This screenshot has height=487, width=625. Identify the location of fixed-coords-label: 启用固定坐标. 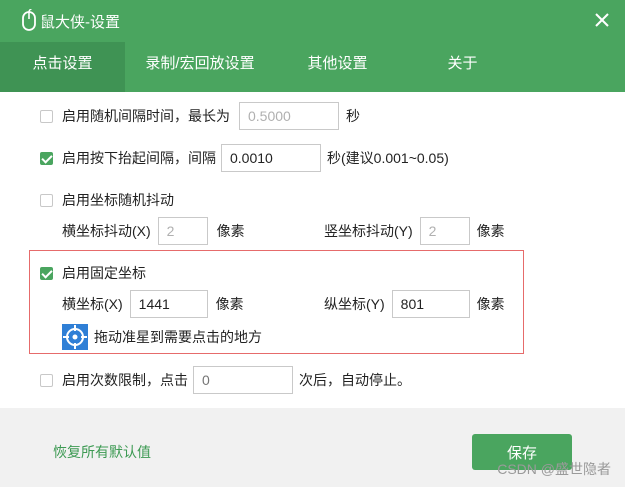
(104, 273).